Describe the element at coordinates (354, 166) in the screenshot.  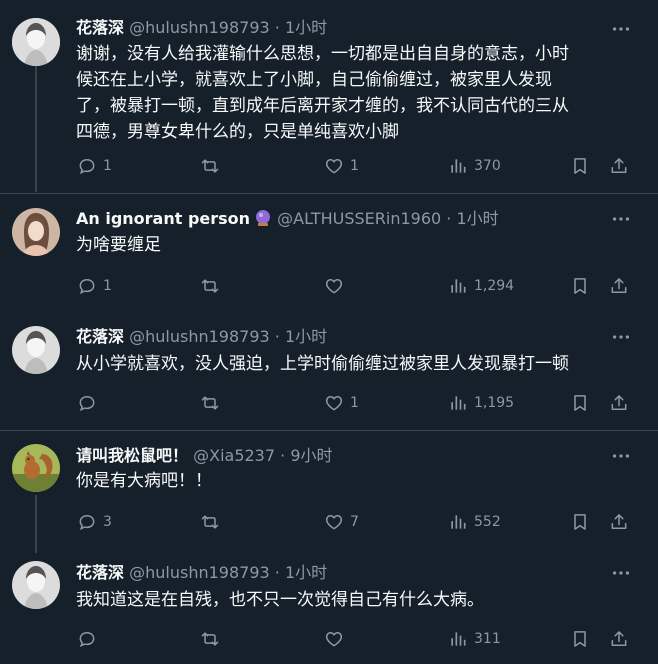
I see `like-count: 1` at that location.